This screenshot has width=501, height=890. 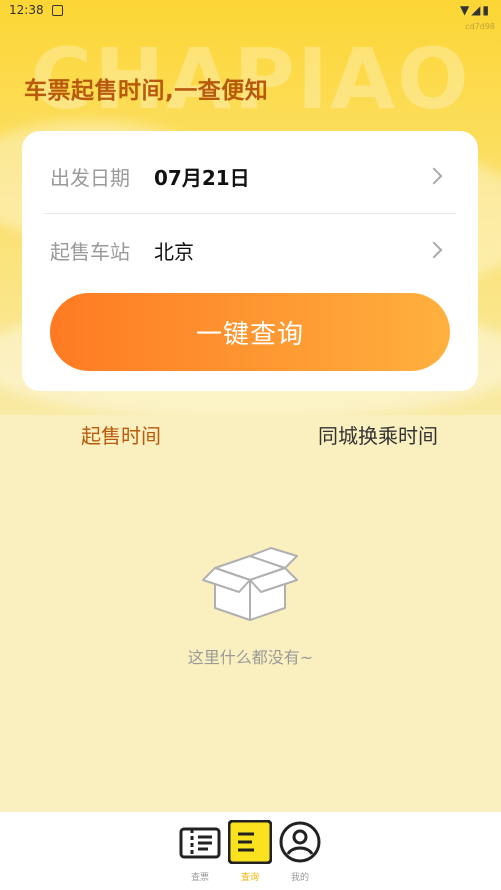 I want to click on user-icon, so click(x=300, y=842).